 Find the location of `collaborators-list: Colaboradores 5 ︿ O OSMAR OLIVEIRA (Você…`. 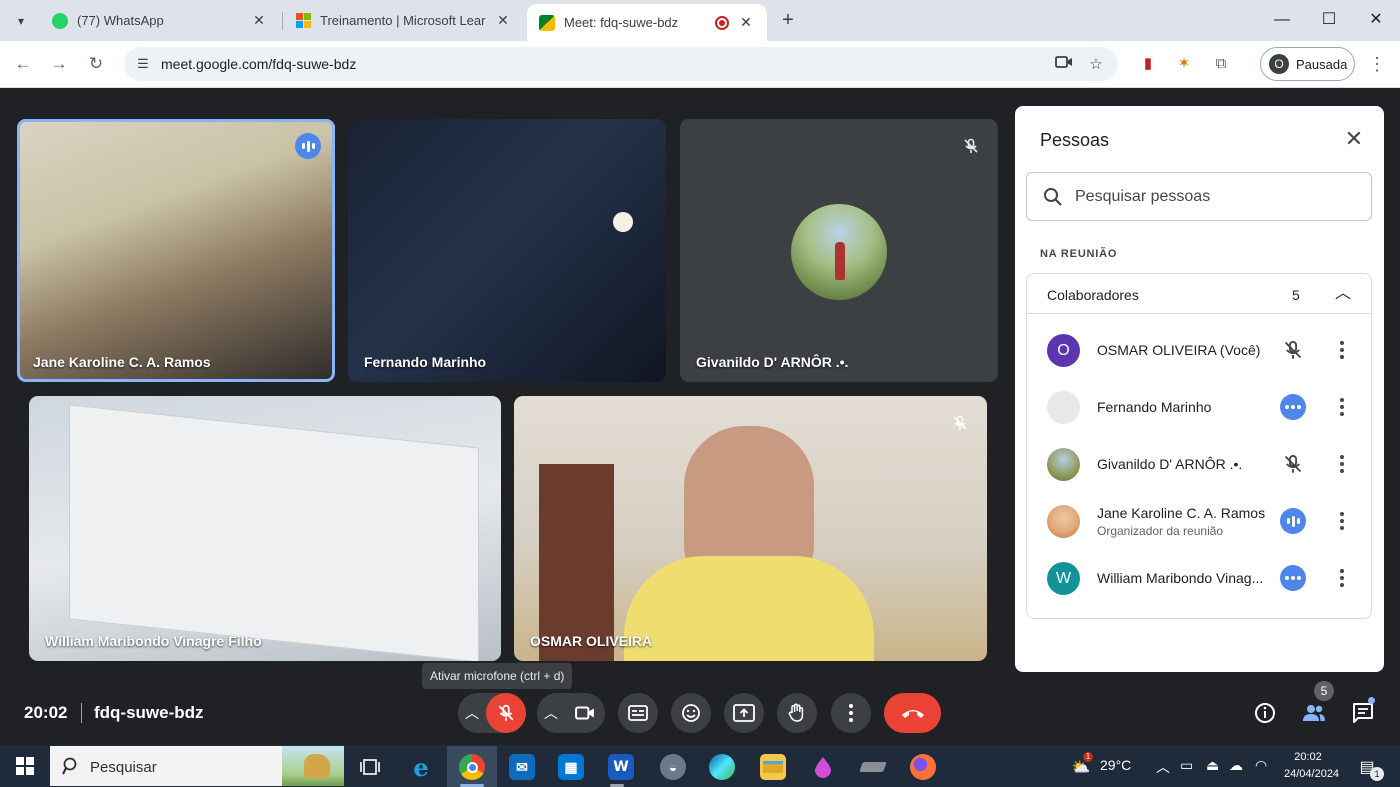

collaborators-list: Colaboradores 5 ︿ O OSMAR OLIVEIRA (Você… is located at coordinates (1199, 446).